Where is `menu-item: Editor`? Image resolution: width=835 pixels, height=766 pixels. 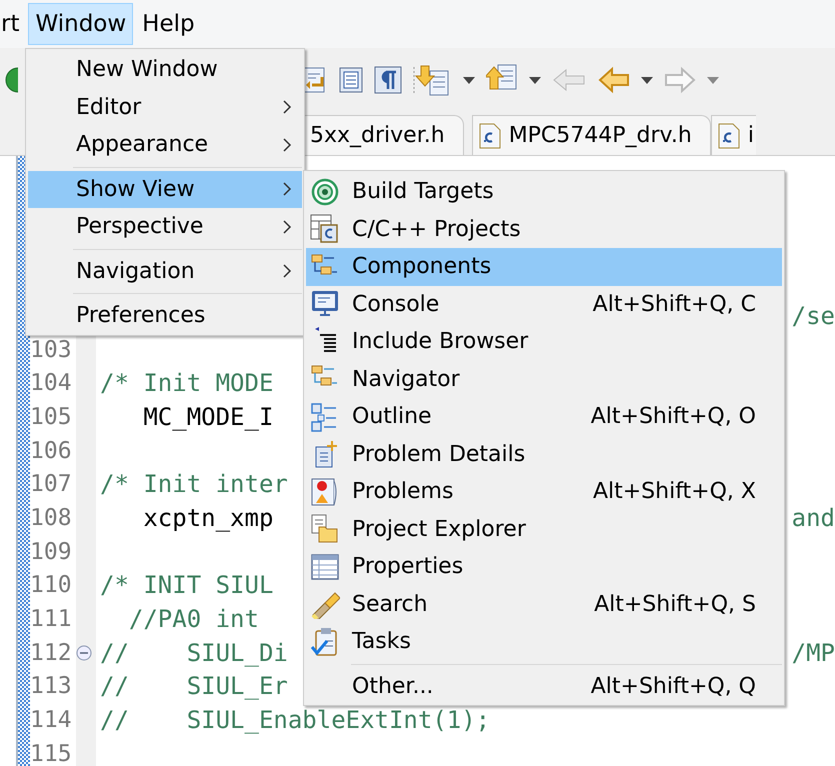
menu-item: Editor is located at coordinates (165, 107).